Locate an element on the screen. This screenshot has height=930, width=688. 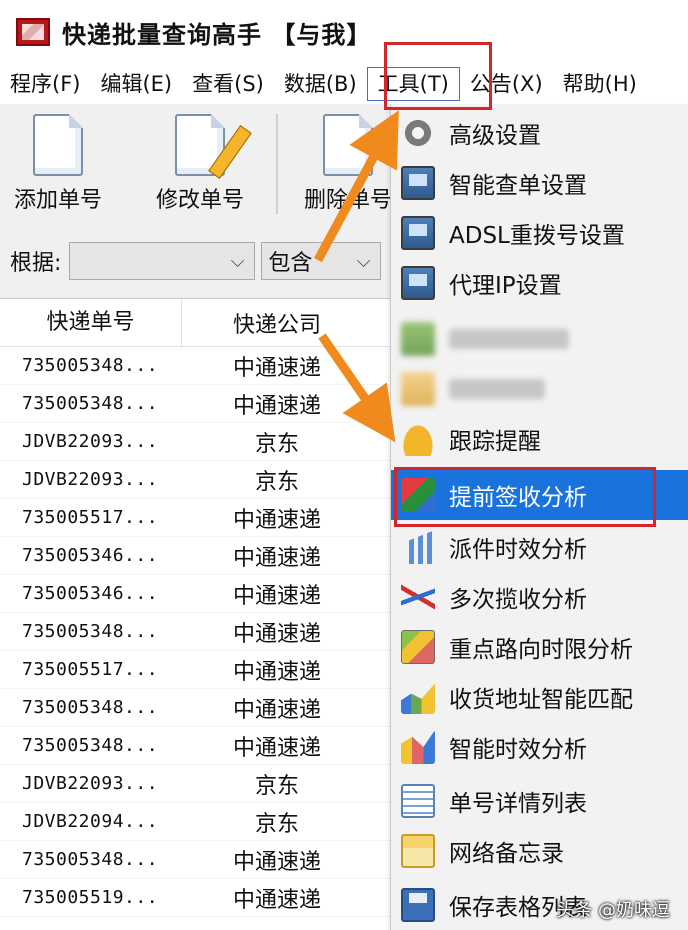
tools-menu-item: 智能时效分析 is located at coordinates (539, 747).